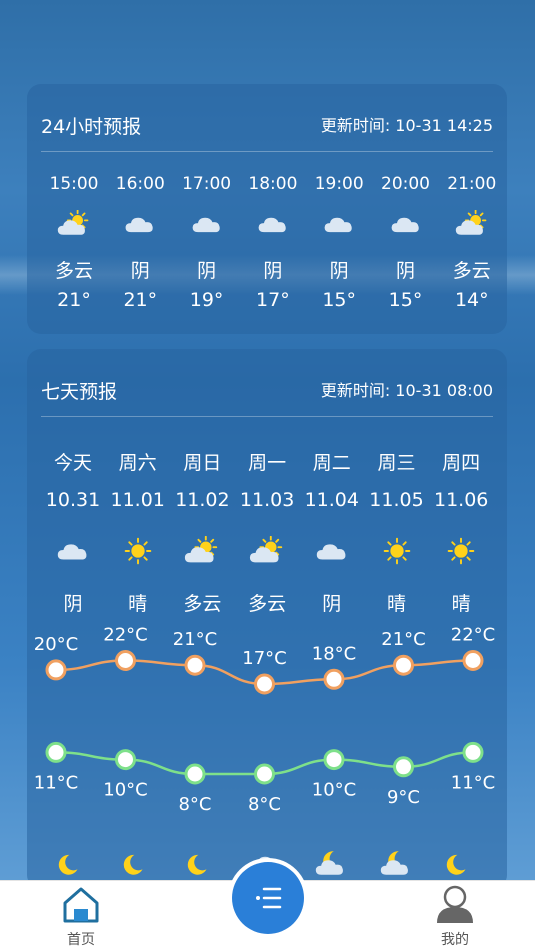  What do you see at coordinates (472, 184) in the screenshot?
I see `hourly-time: 21:00` at bounding box center [472, 184].